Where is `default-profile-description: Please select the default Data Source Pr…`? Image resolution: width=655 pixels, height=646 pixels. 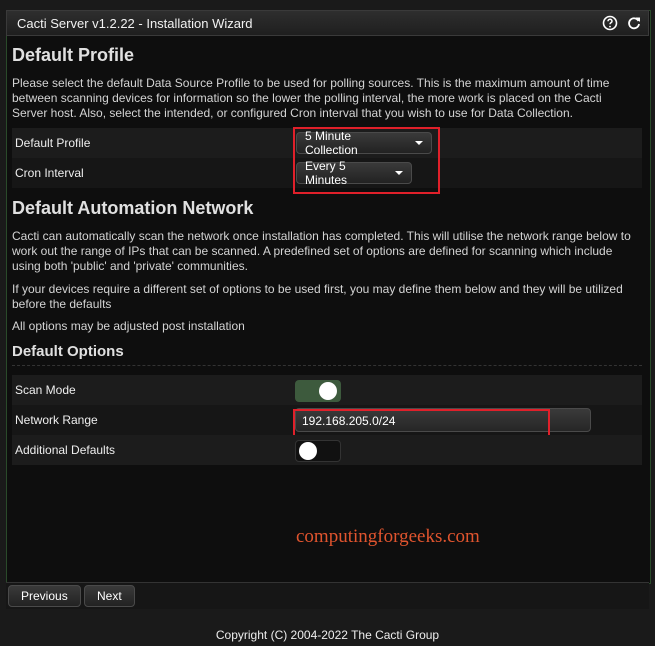 default-profile-description: Please select the default Data Source Pr… is located at coordinates (311, 98).